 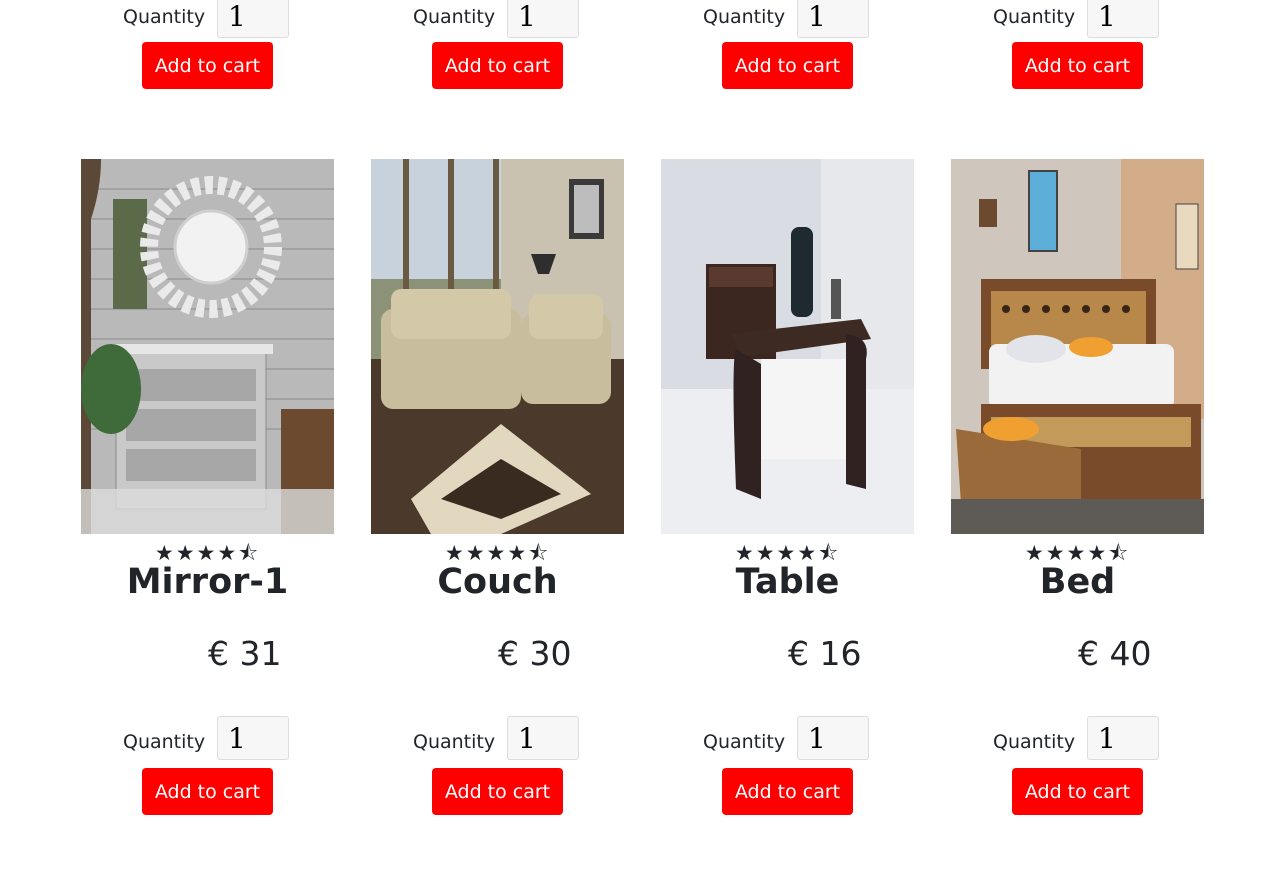 What do you see at coordinates (497, 582) in the screenshot?
I see `product-name: Couch` at bounding box center [497, 582].